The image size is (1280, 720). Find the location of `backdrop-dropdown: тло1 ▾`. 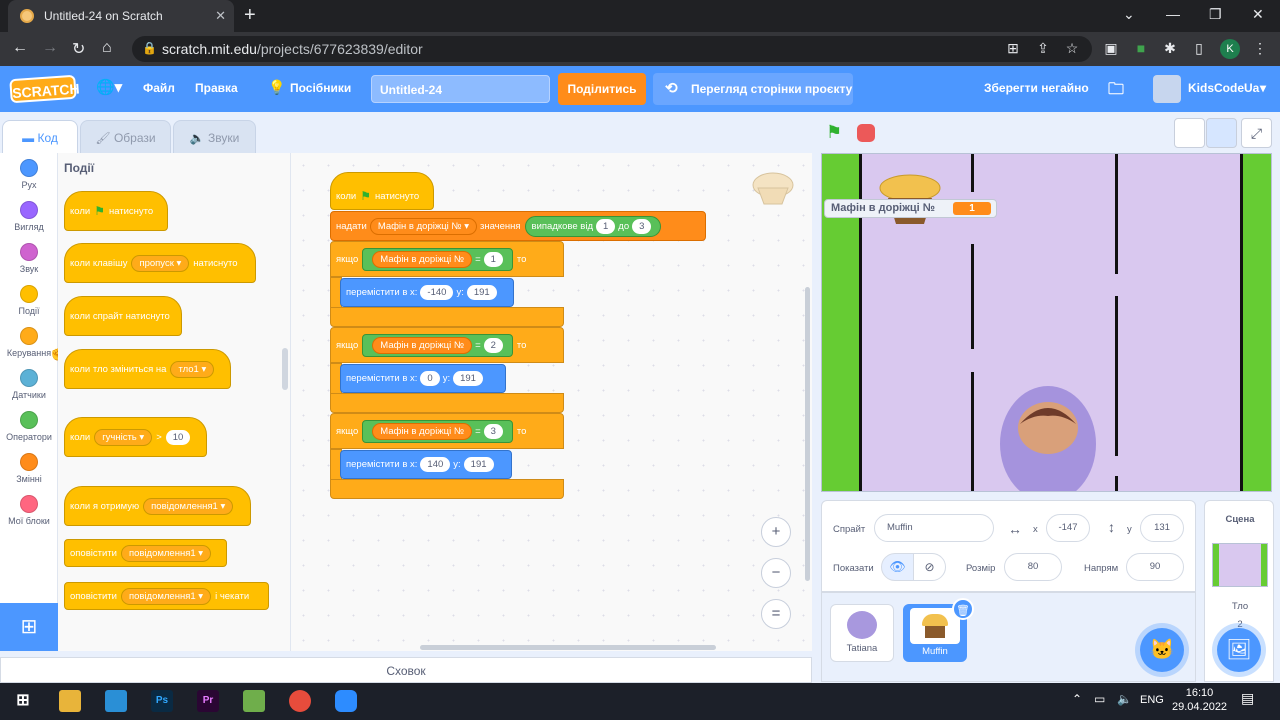

backdrop-dropdown: тло1 ▾ is located at coordinates (192, 369).